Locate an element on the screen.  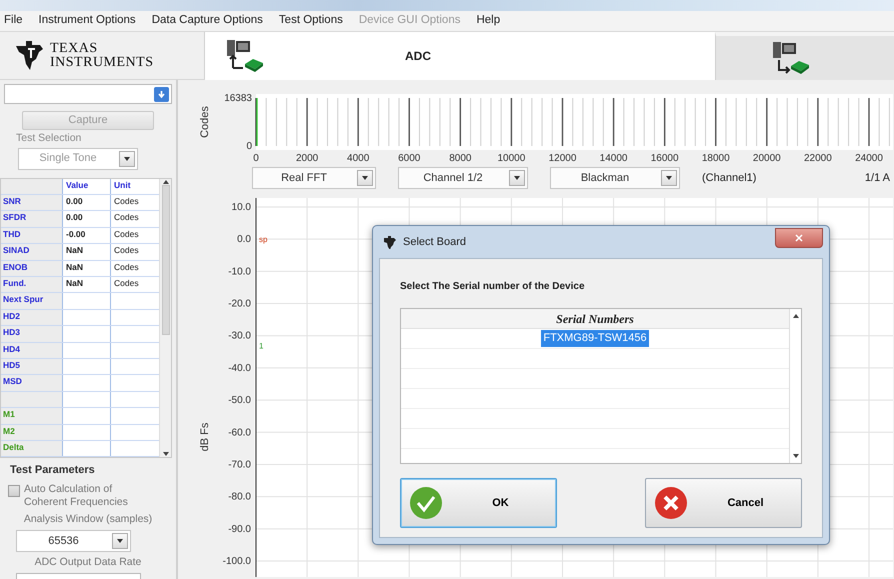
checkbox is located at coordinates (14, 490).